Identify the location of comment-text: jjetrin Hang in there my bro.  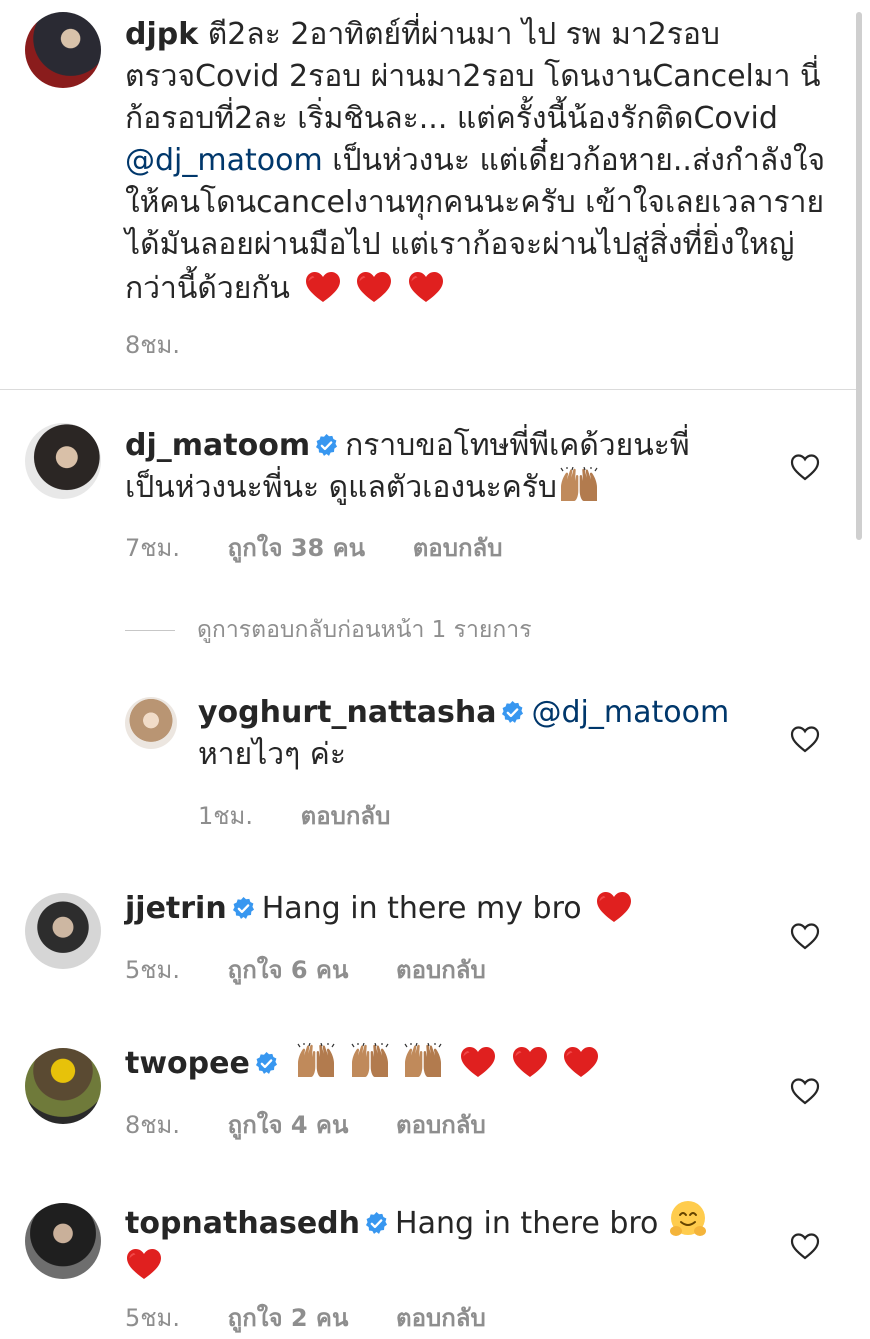
(445, 909).